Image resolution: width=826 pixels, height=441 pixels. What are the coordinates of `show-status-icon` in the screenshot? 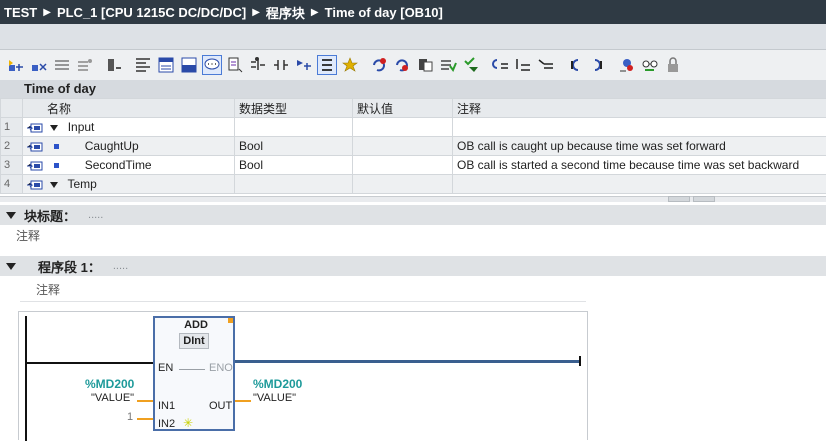 It's located at (114, 65).